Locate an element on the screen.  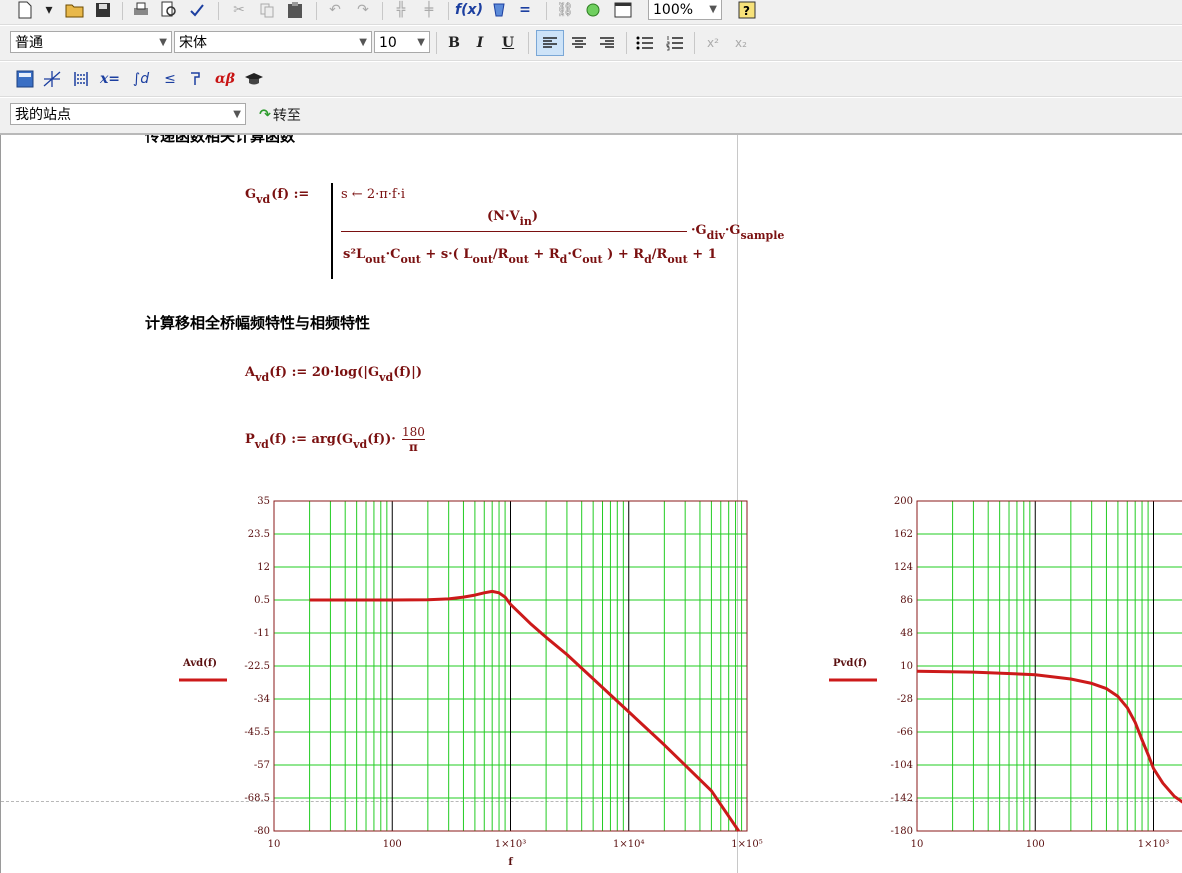
align-left-icon is located at coordinates (550, 42).